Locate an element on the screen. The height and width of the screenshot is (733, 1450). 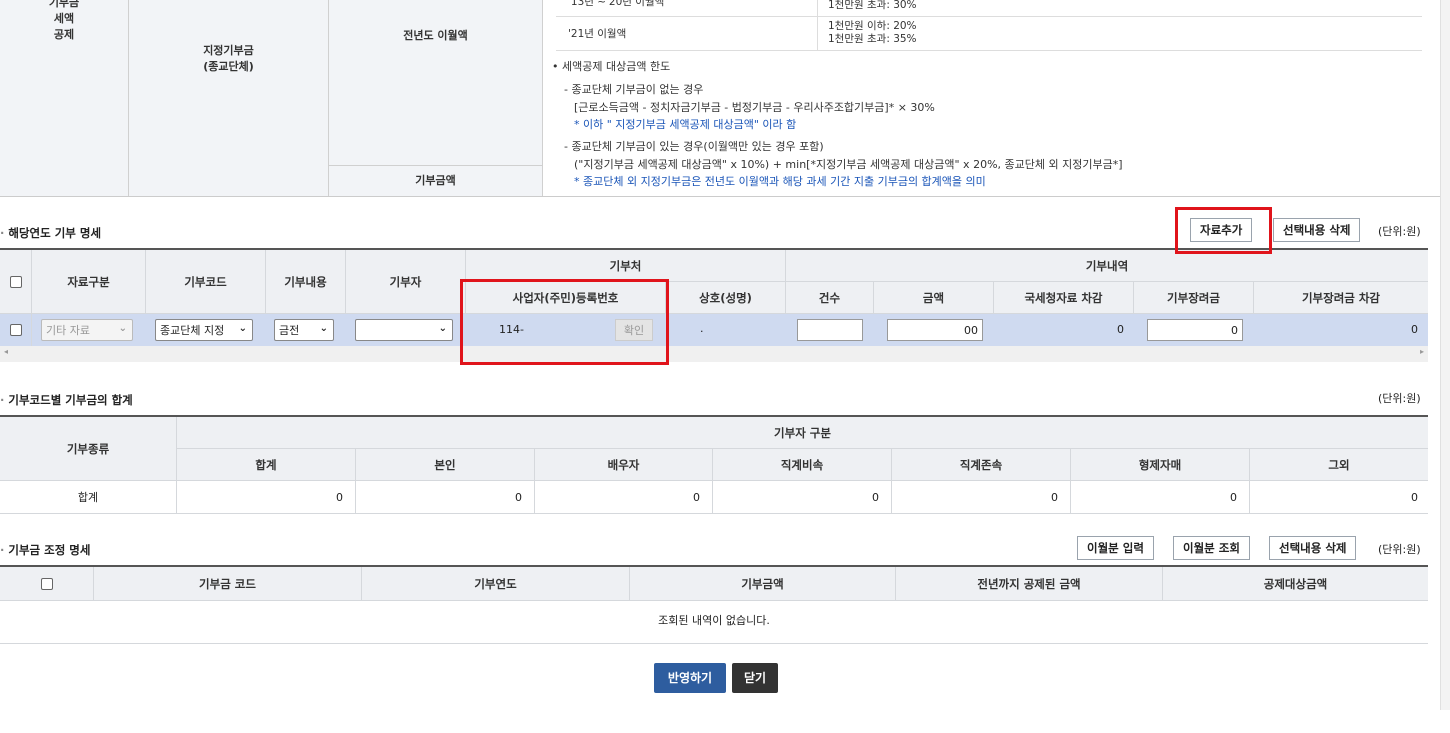
case1-note: * 이하 " 지정기부금 세액공제 대상금액" 이라 함 is located at coordinates (685, 124).